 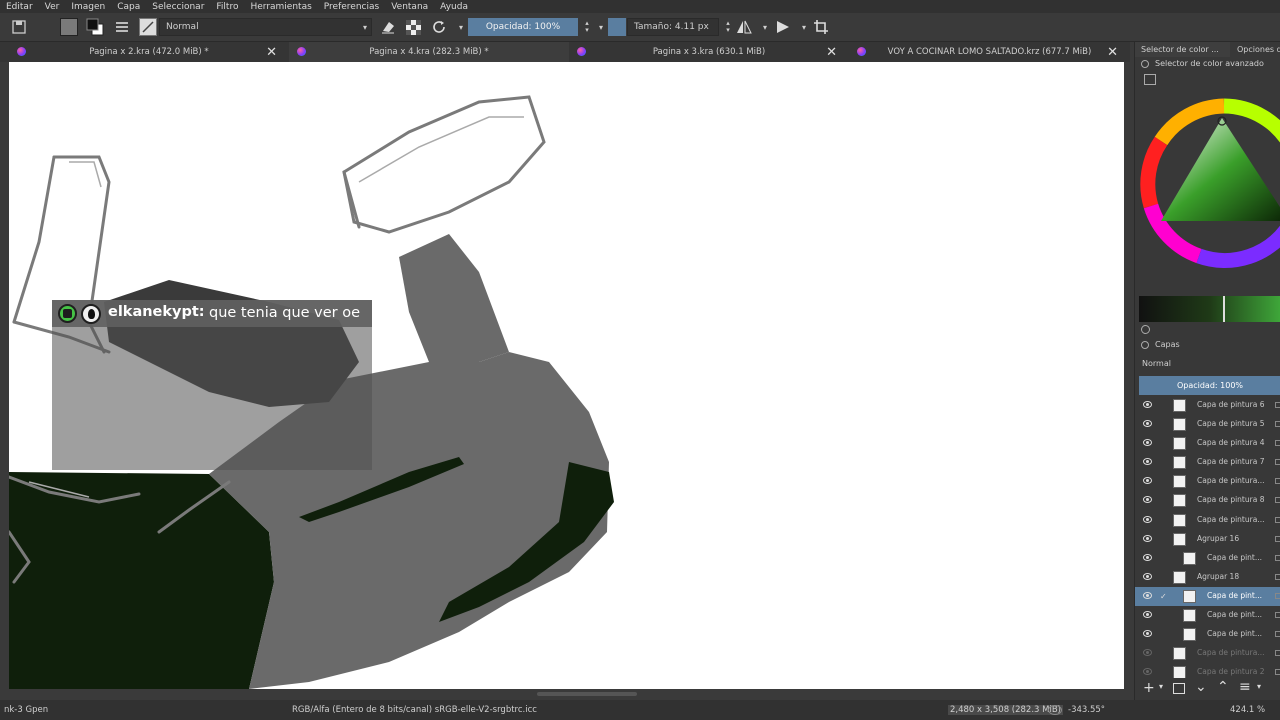 I want to click on menu-item: Imagen, so click(x=88, y=7).